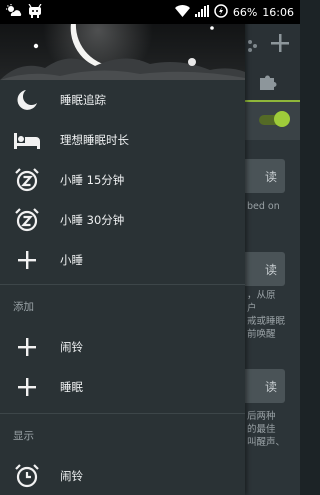 The height and width of the screenshot is (495, 320). Describe the element at coordinates (122, 475) in the screenshot. I see `menu-item-show-alarm: 闹铃` at that location.